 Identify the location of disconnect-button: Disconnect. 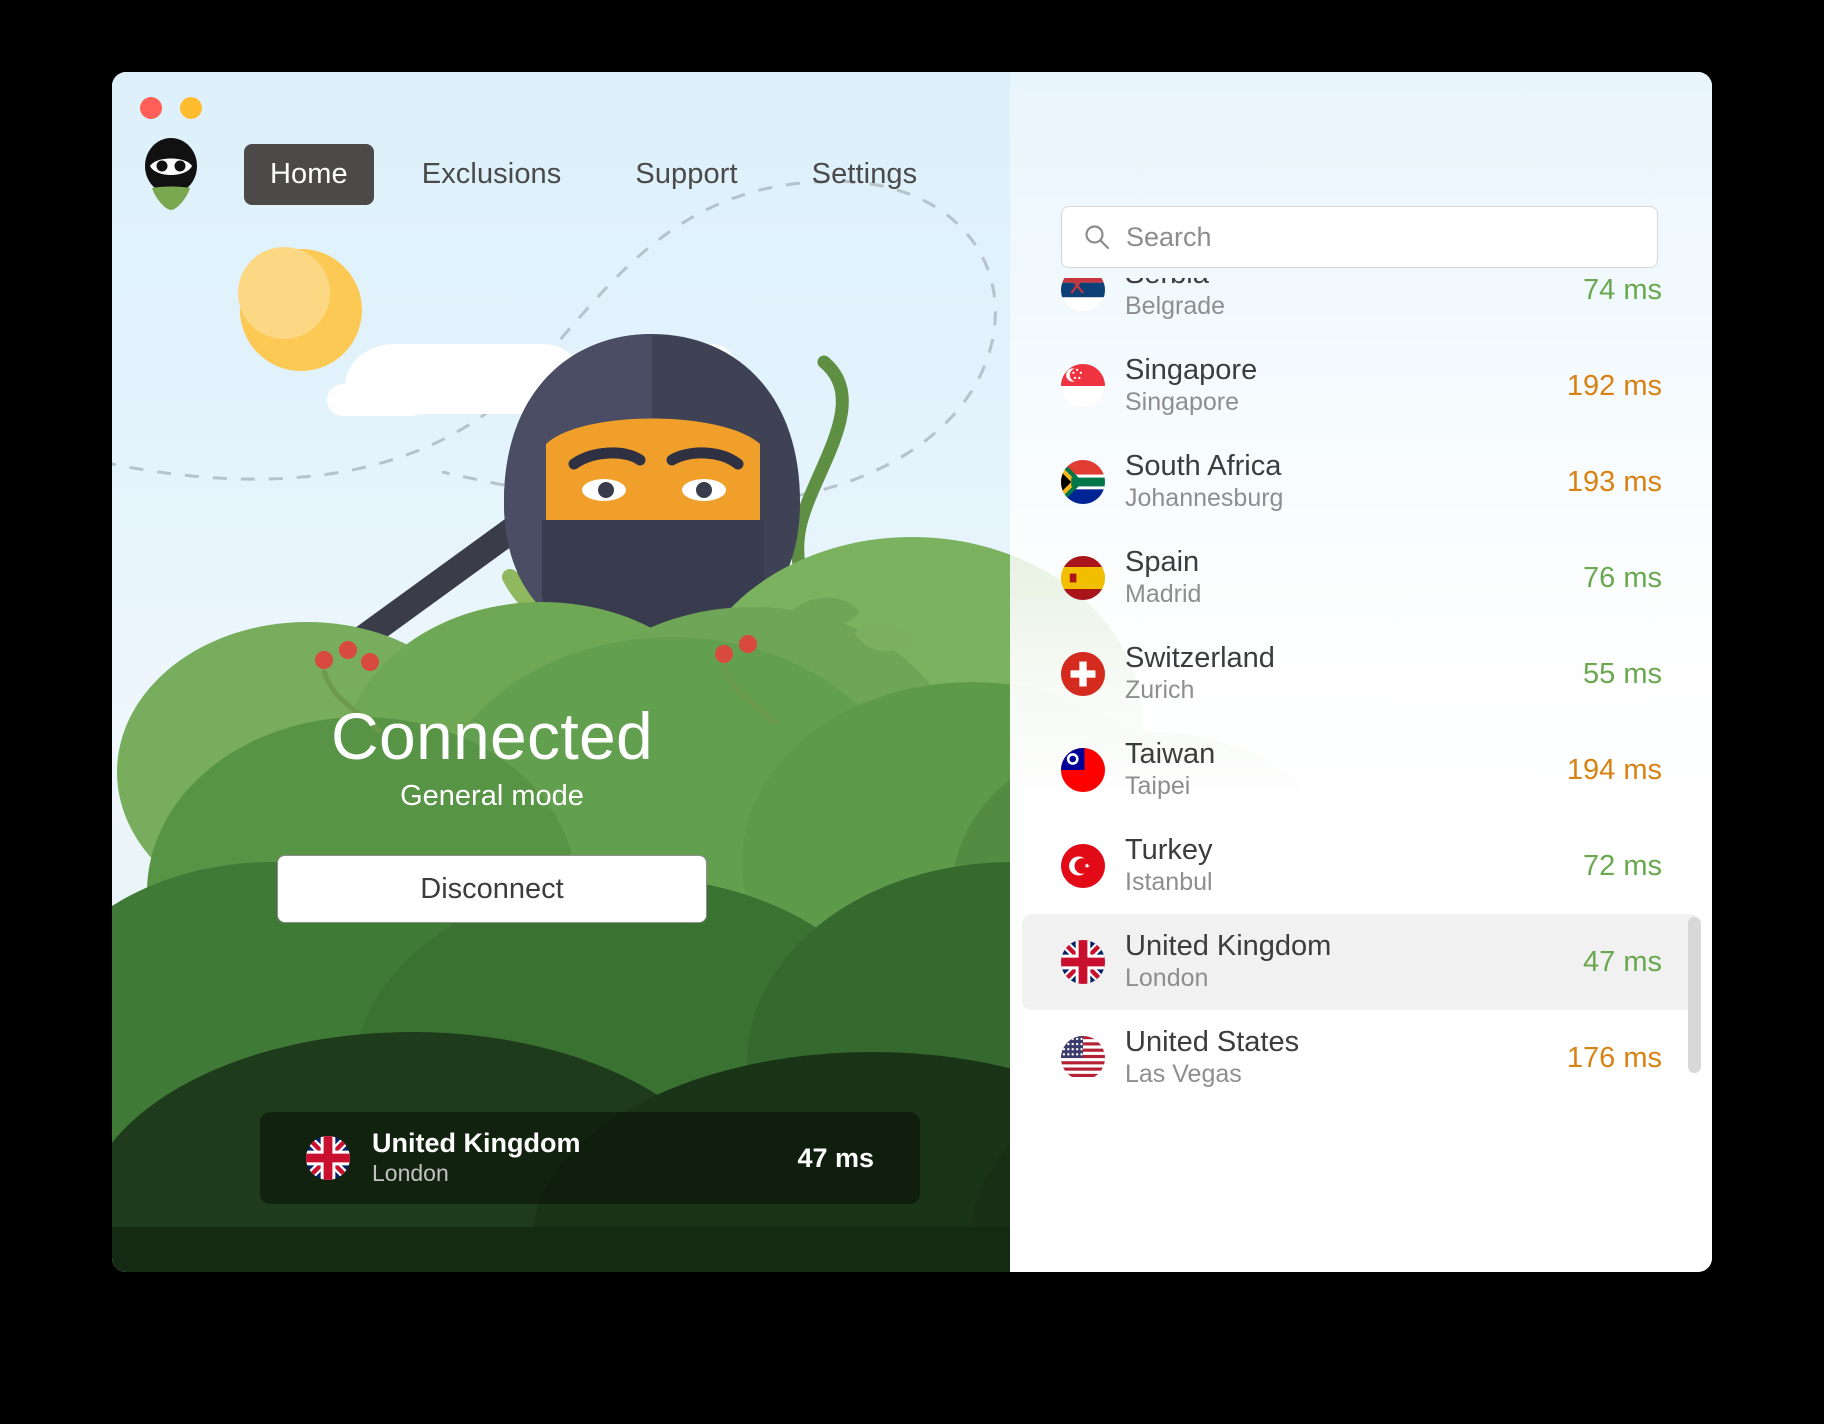
(492, 888).